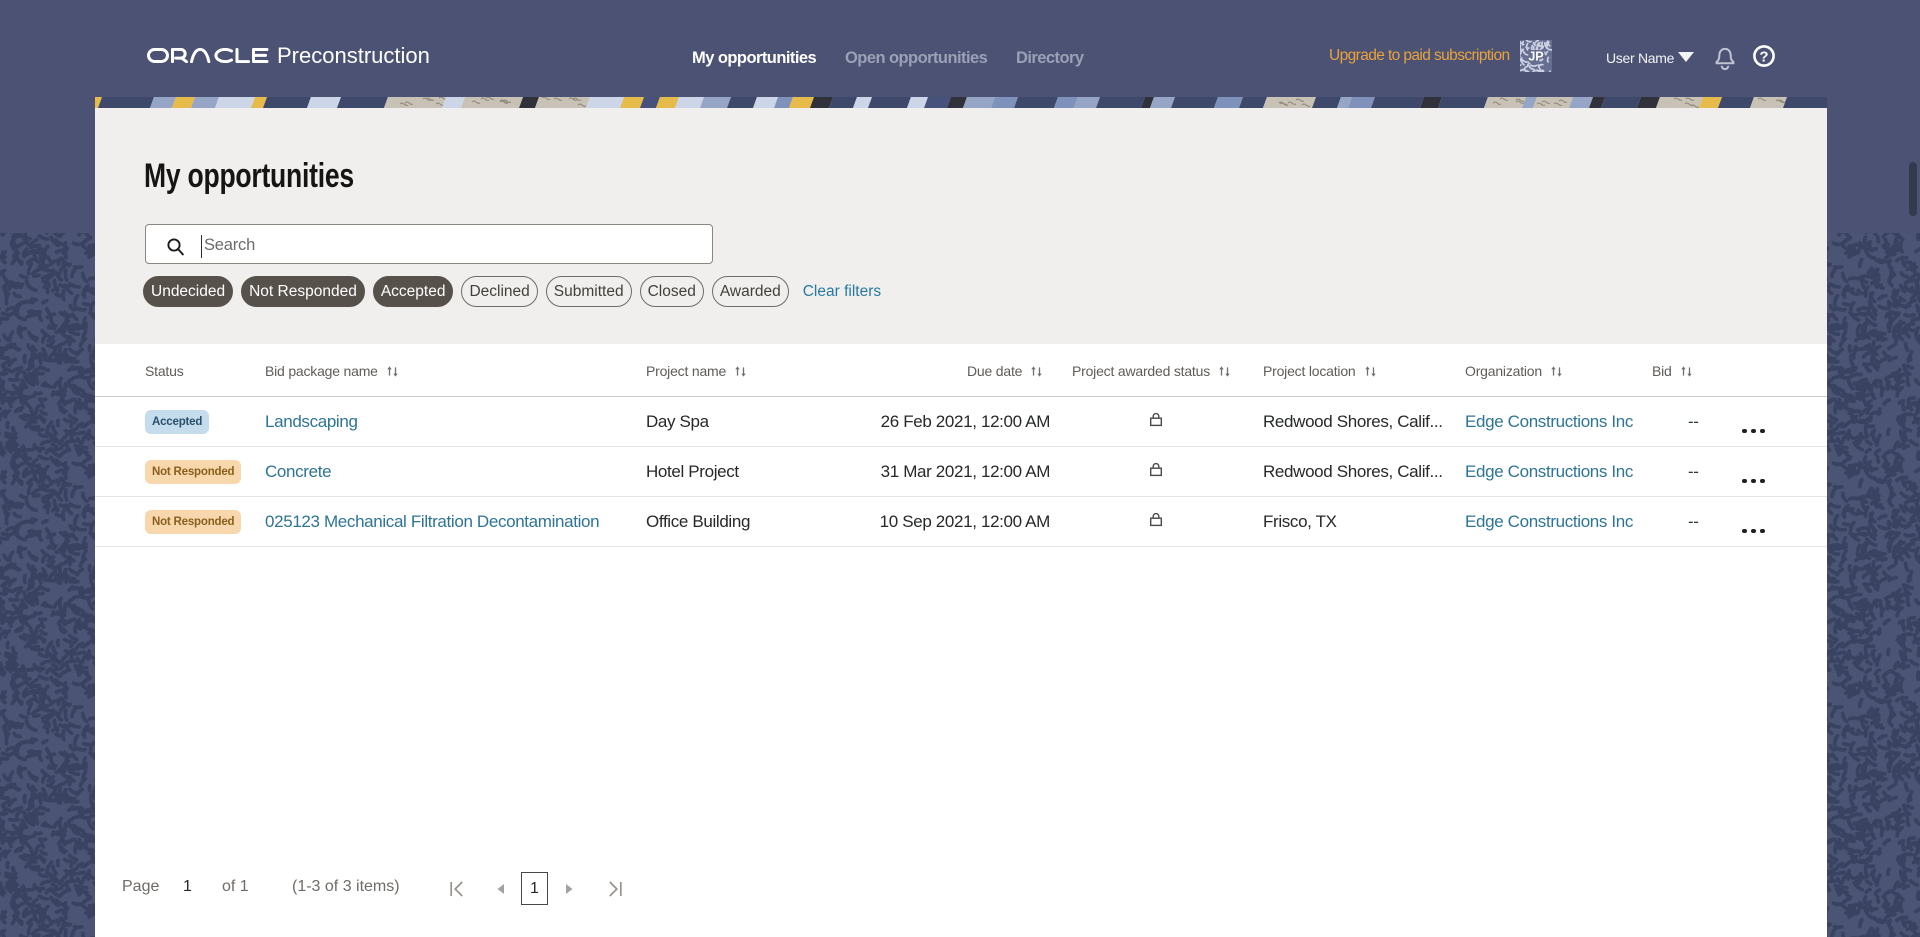  What do you see at coordinates (1535, 57) in the screenshot?
I see `svg-text: JP` at bounding box center [1535, 57].